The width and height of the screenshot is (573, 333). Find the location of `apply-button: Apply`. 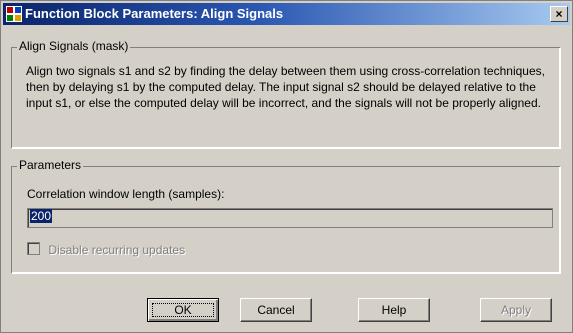

apply-button: Apply is located at coordinates (516, 310).